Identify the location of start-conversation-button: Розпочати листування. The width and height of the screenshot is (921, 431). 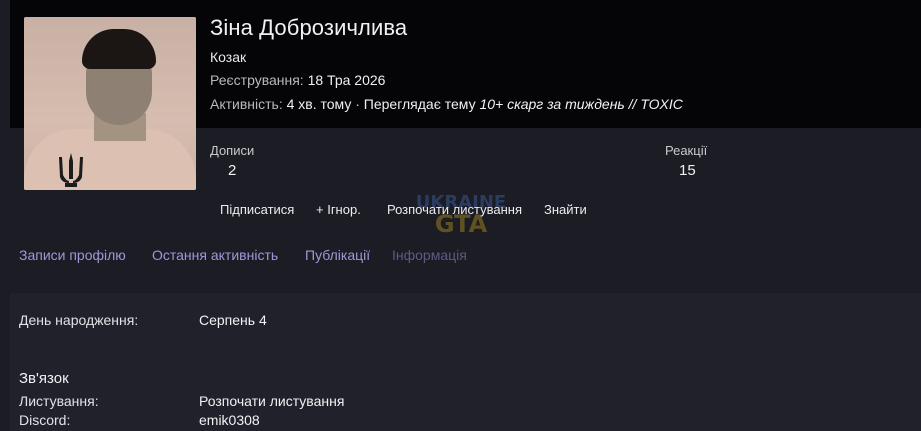
(454, 209).